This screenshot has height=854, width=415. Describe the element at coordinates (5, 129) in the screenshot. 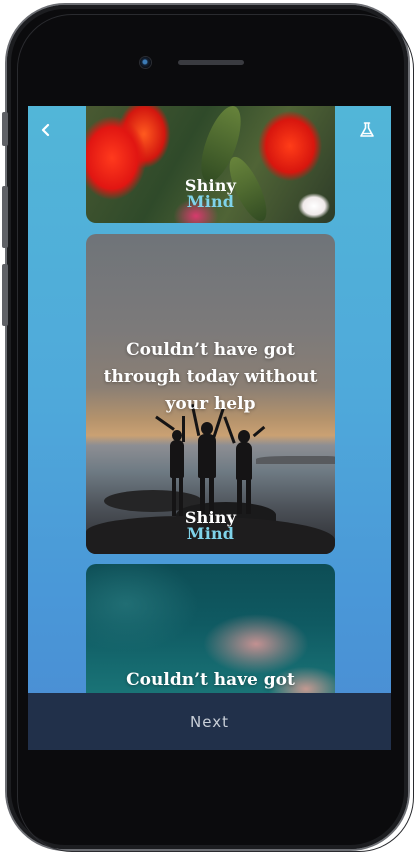

I see `mute-switch` at that location.